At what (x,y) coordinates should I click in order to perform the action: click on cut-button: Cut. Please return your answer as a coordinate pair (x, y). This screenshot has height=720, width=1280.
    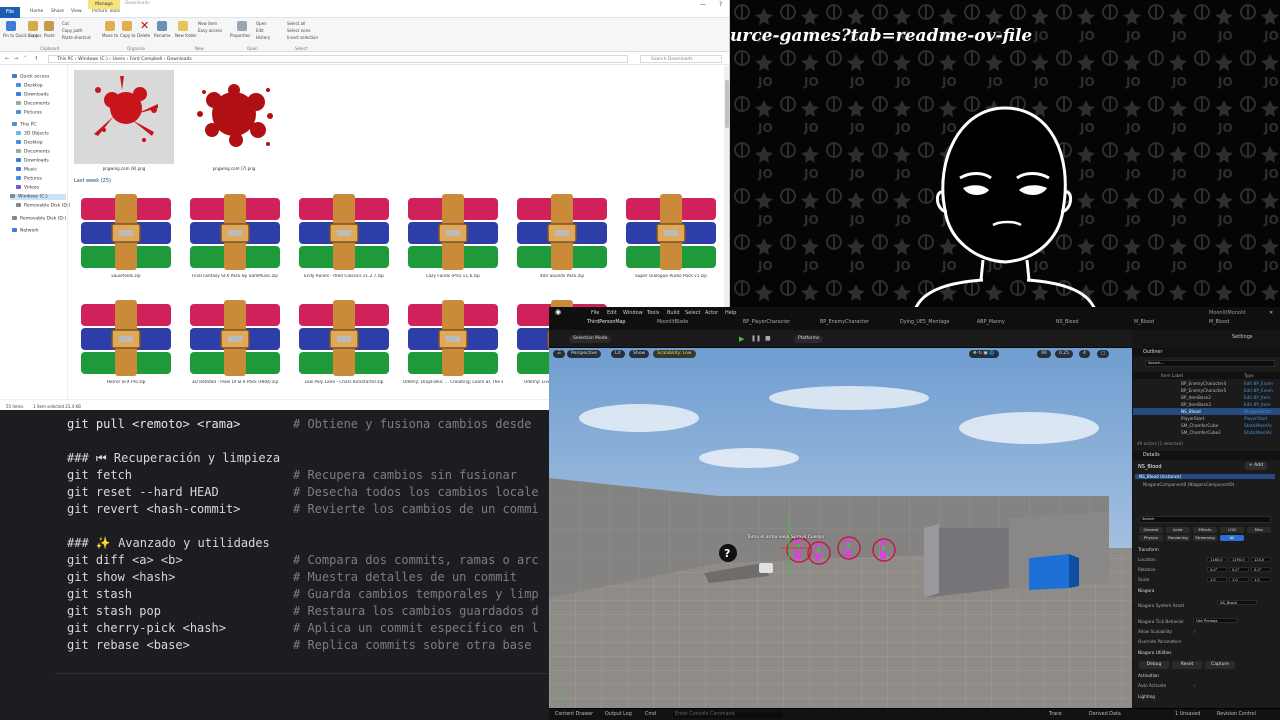
    Looking at the image, I should click on (65, 23).